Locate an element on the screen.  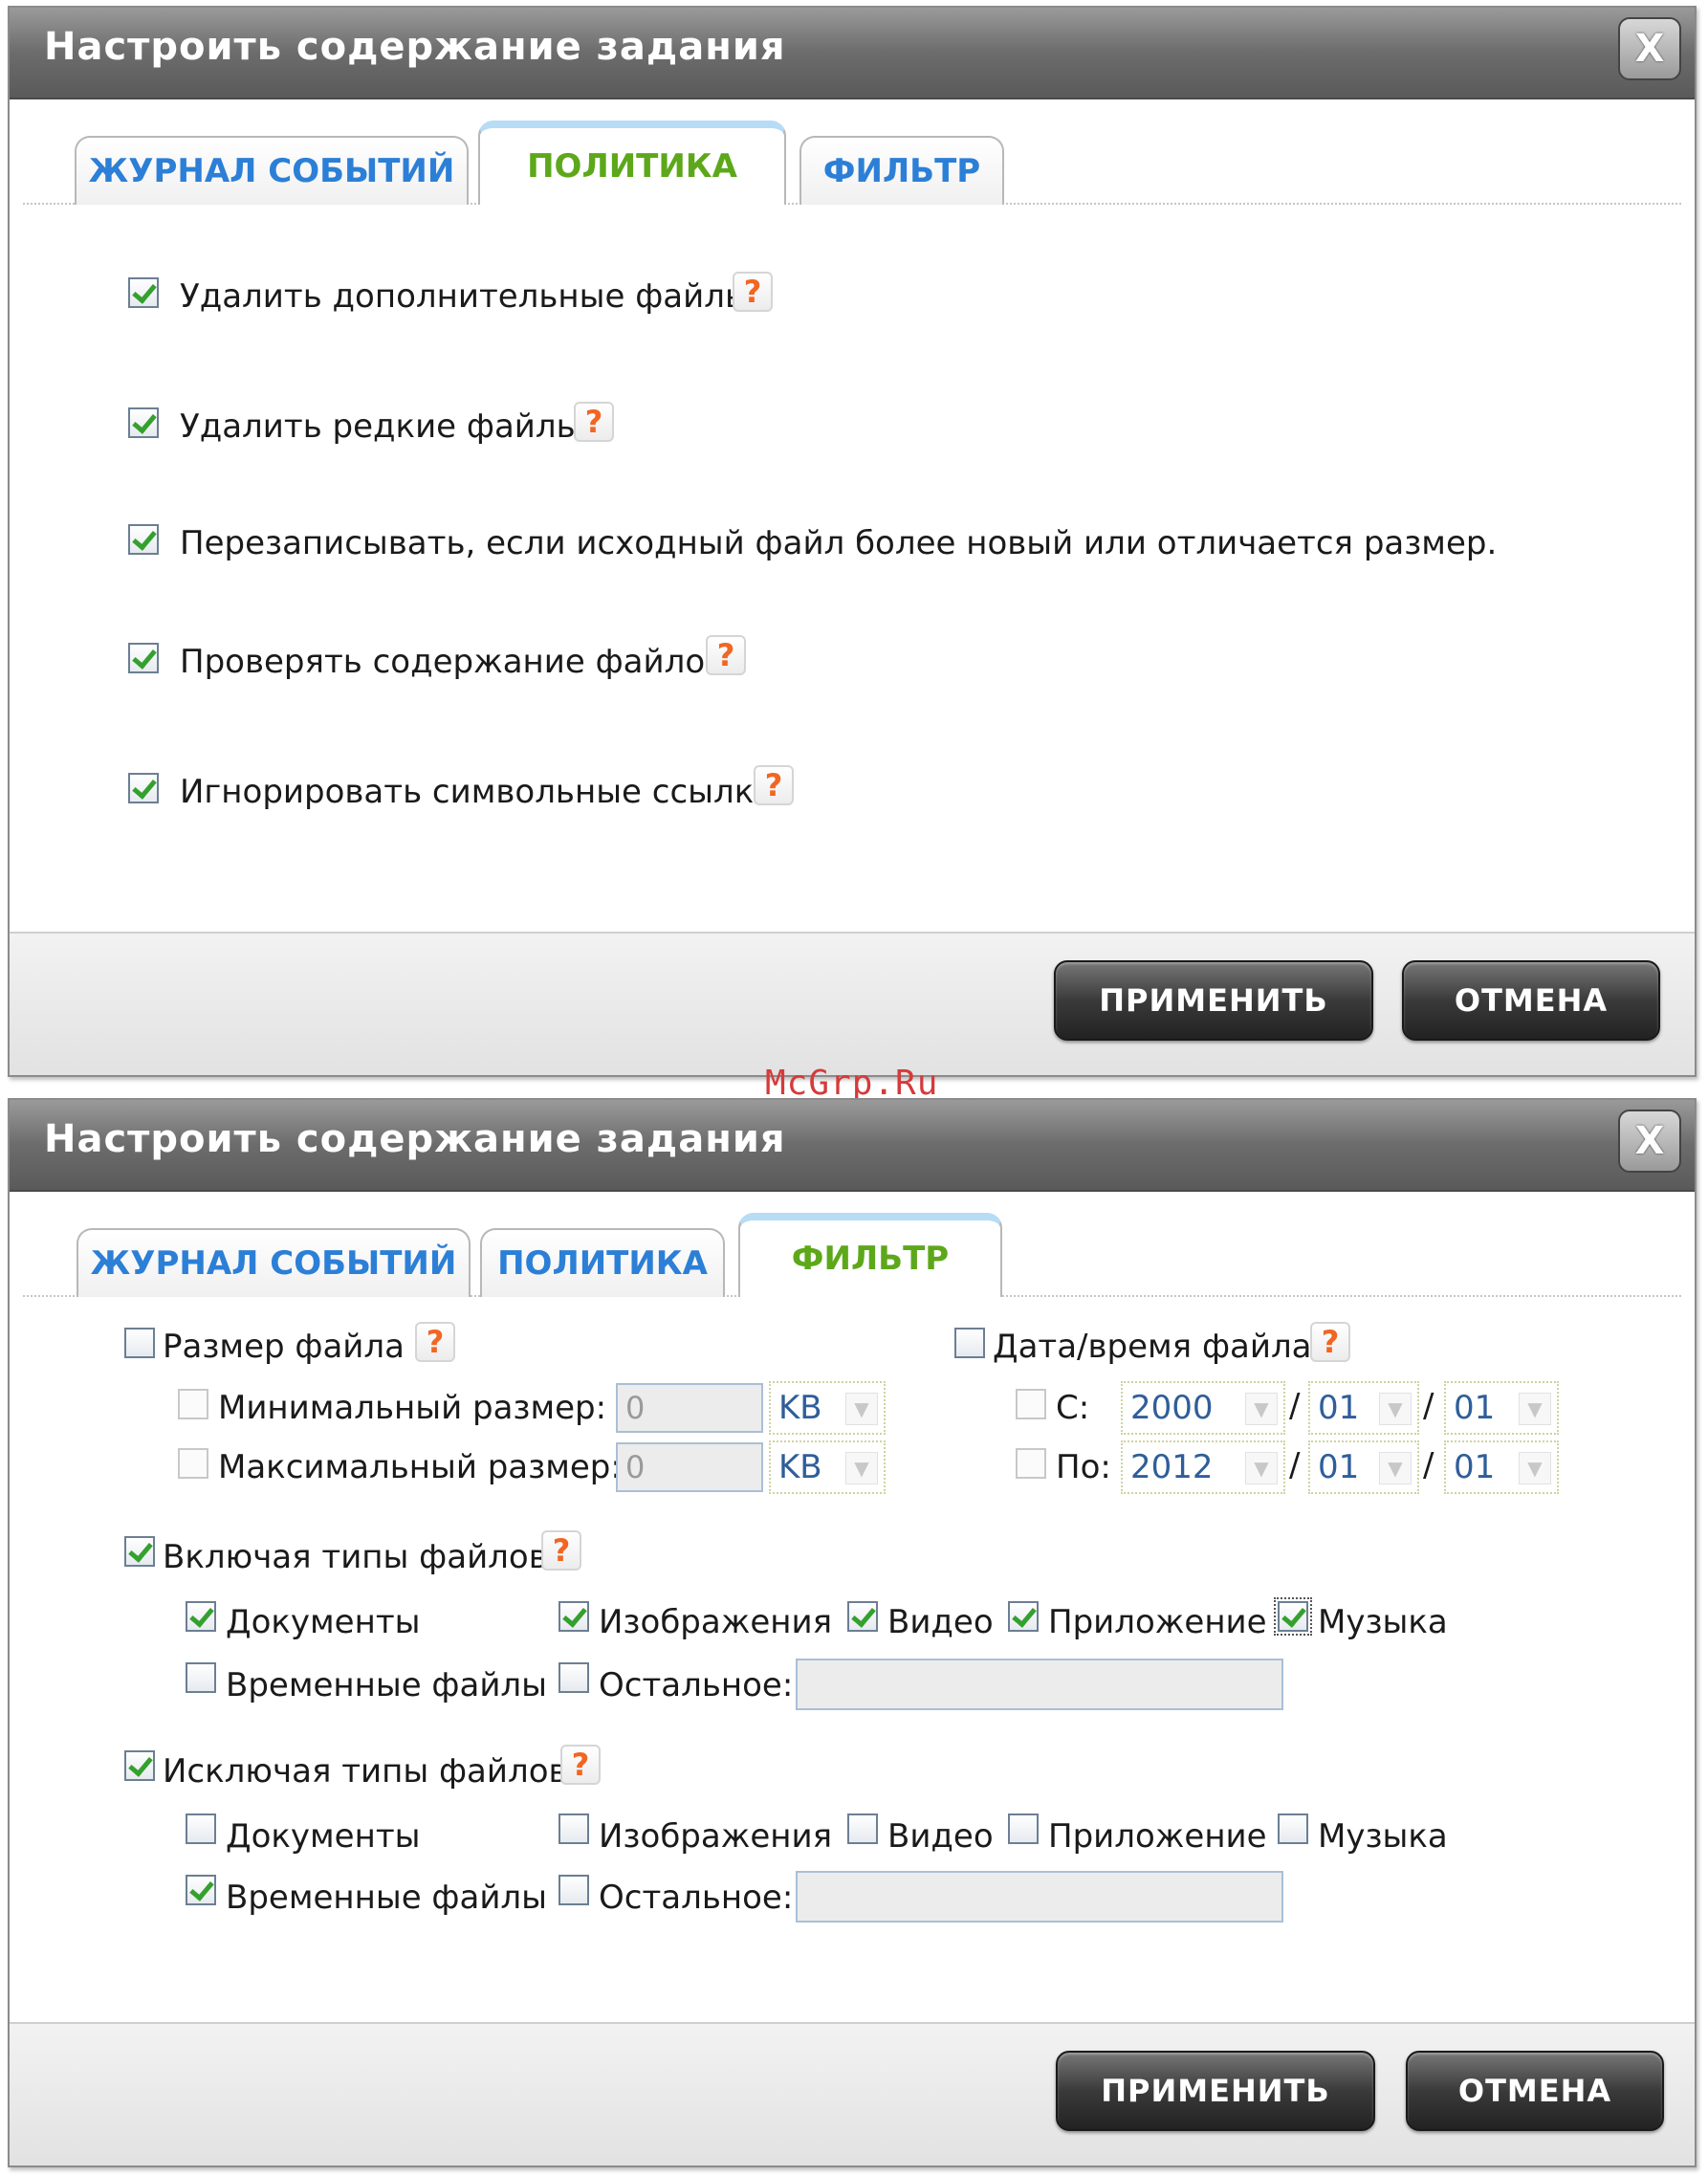
min-size-input: 0 is located at coordinates (689, 1408).